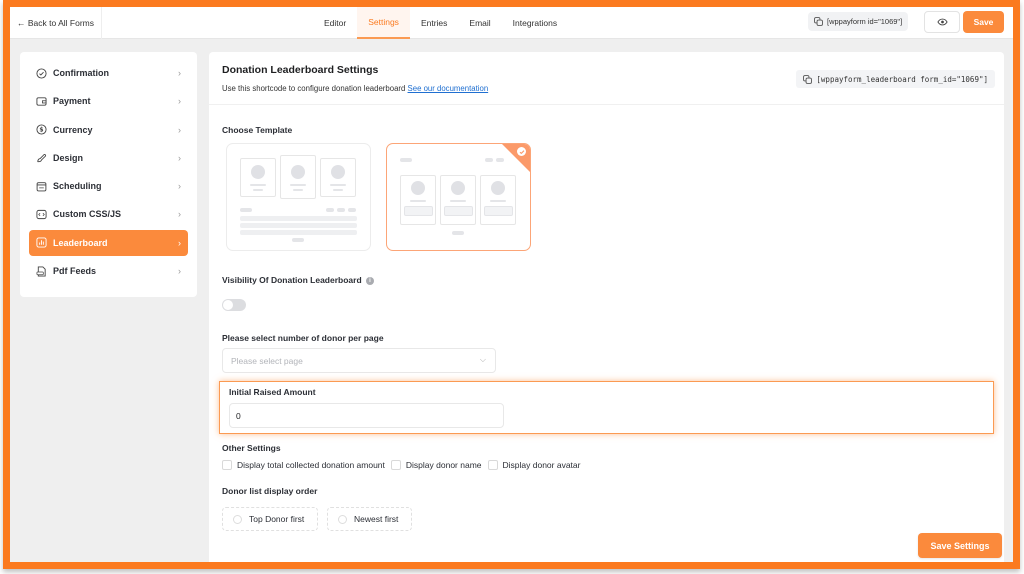 This screenshot has height=574, width=1024. I want to click on sidebar-item-custom-css-js: Custom CSS/JS ›, so click(108, 214).